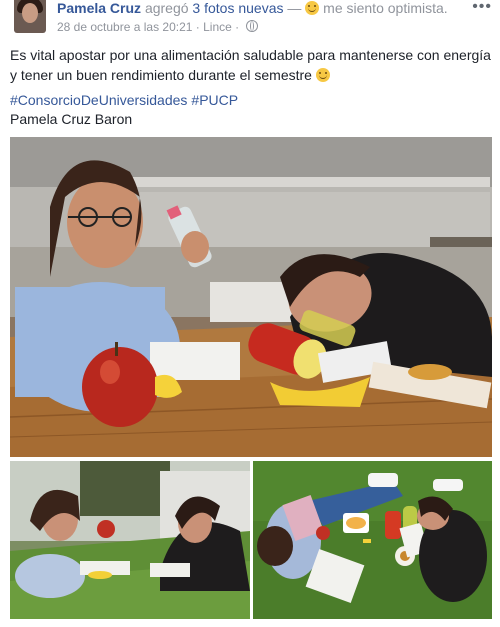 Image resolution: width=500 pixels, height=627 pixels. What do you see at coordinates (385, 8) in the screenshot?
I see `feeling-text: me siento optimista.` at bounding box center [385, 8].